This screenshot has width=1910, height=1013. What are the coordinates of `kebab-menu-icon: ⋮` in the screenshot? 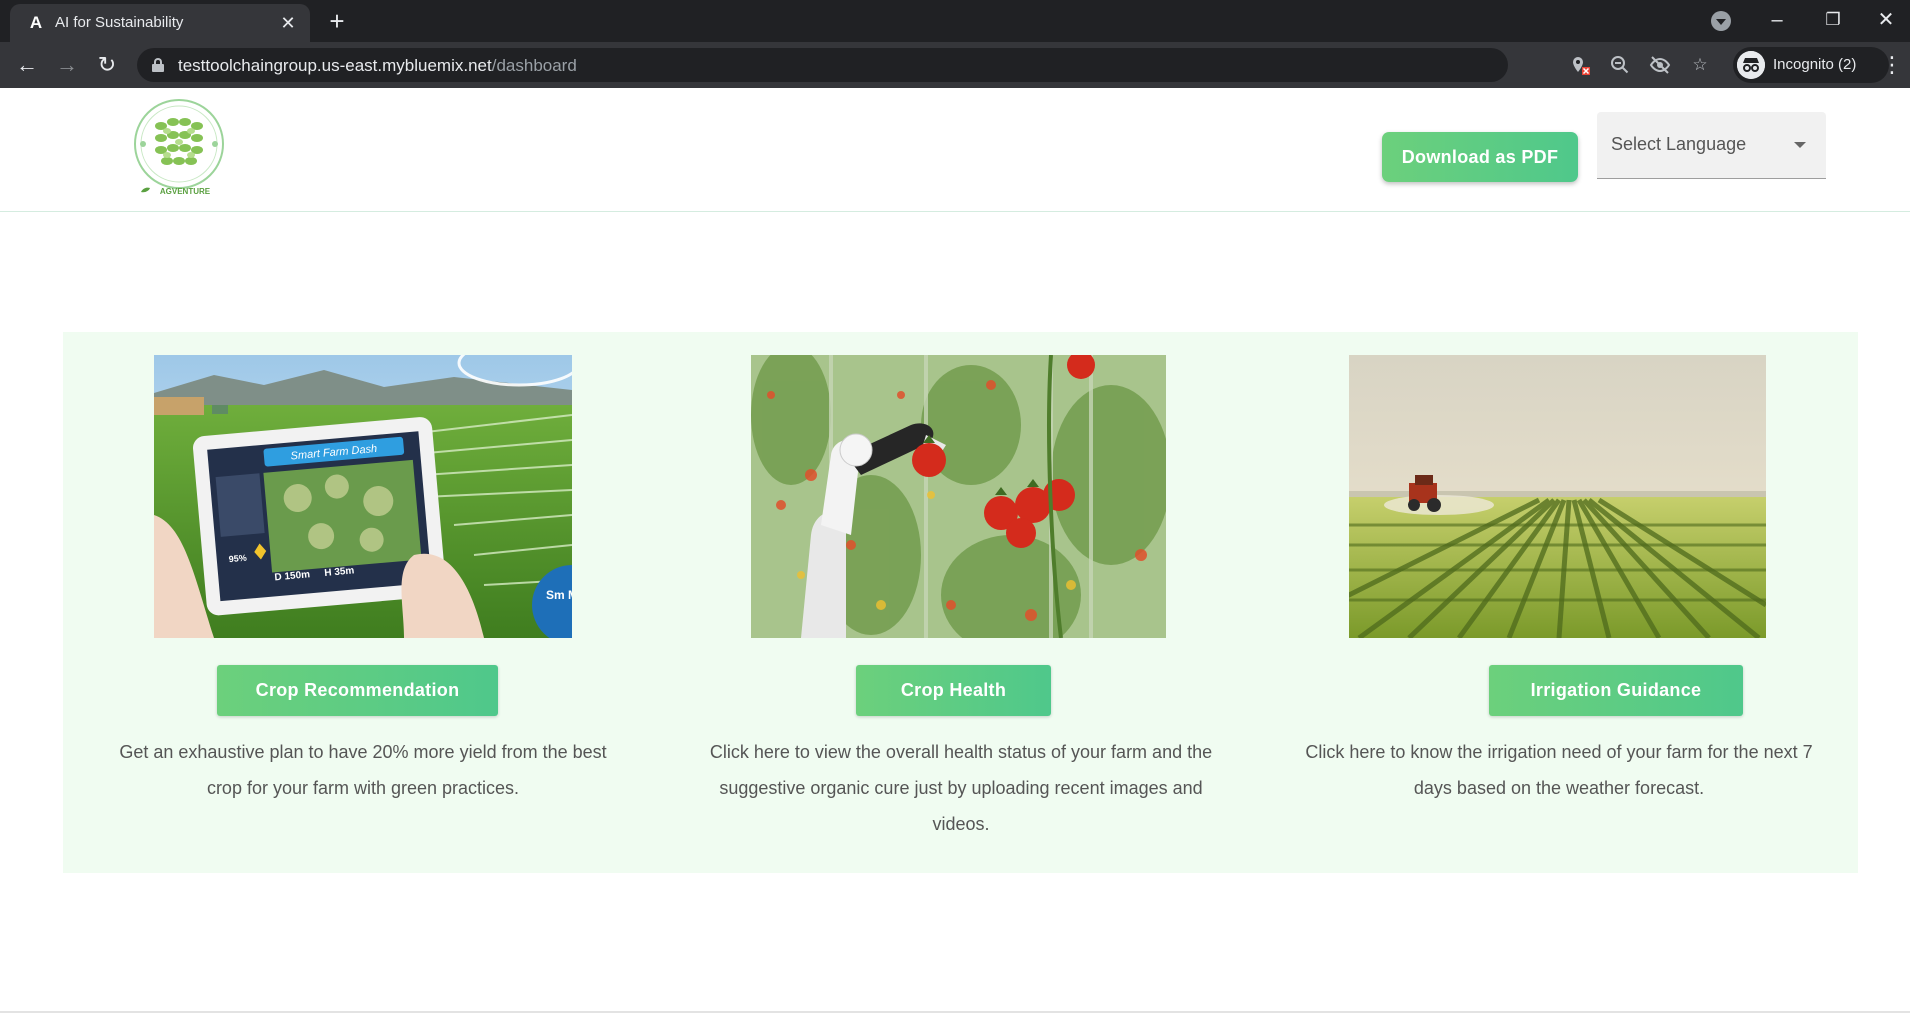 It's located at (1892, 65).